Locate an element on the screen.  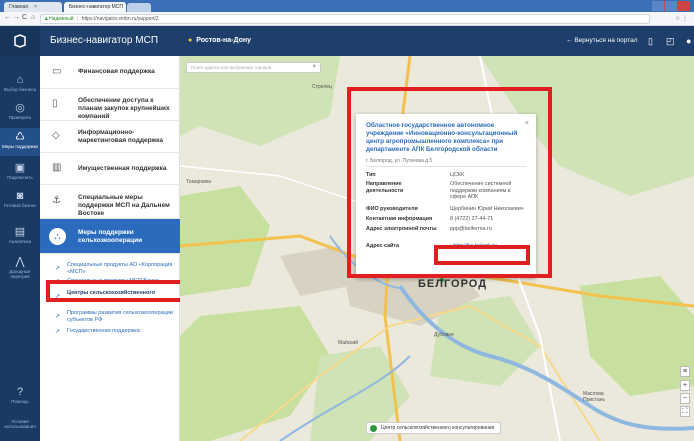
anchor-icon: ⚓︎ is located at coordinates (56, 200).